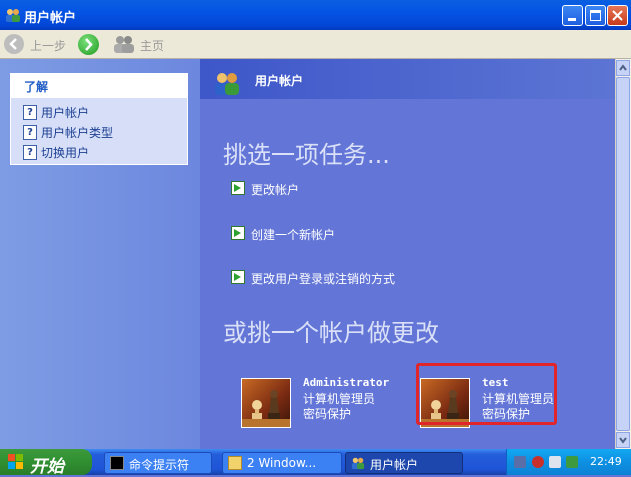 This screenshot has height=477, width=631. I want to click on back-label: 上一步, so click(48, 46).